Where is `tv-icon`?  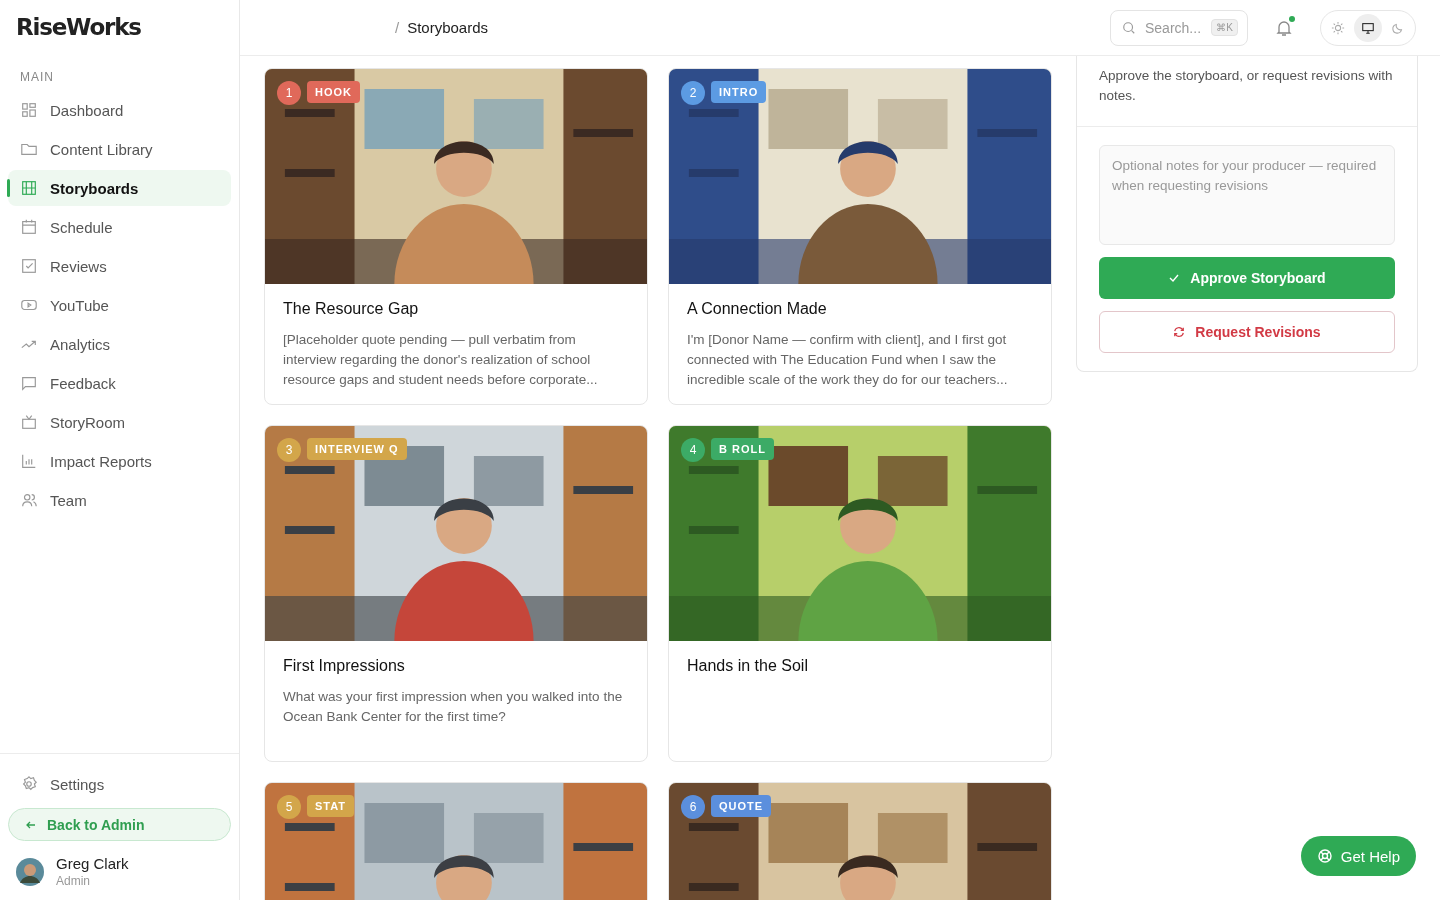 tv-icon is located at coordinates (29, 422).